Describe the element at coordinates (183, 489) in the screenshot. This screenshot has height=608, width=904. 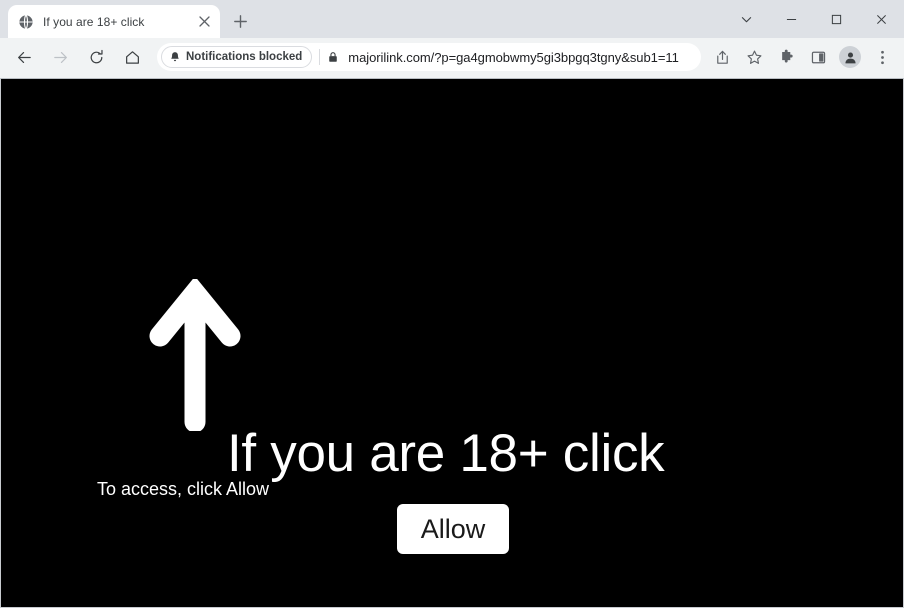
I see `instruction-text: To access, click Allow` at that location.